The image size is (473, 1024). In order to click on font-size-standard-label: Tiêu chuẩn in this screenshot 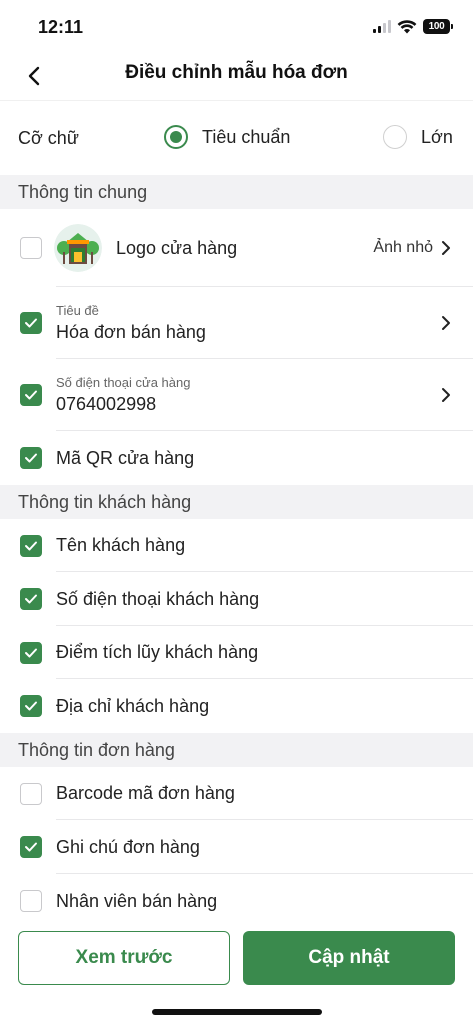, I will do `click(246, 136)`.